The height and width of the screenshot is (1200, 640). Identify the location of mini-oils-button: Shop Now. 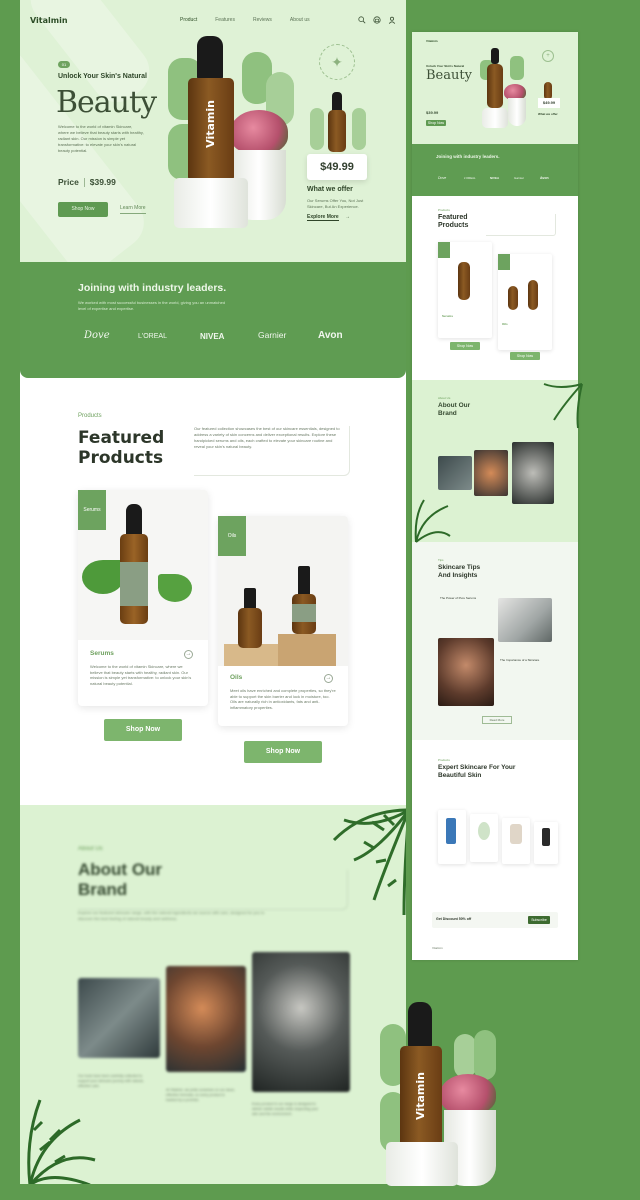
(525, 356).